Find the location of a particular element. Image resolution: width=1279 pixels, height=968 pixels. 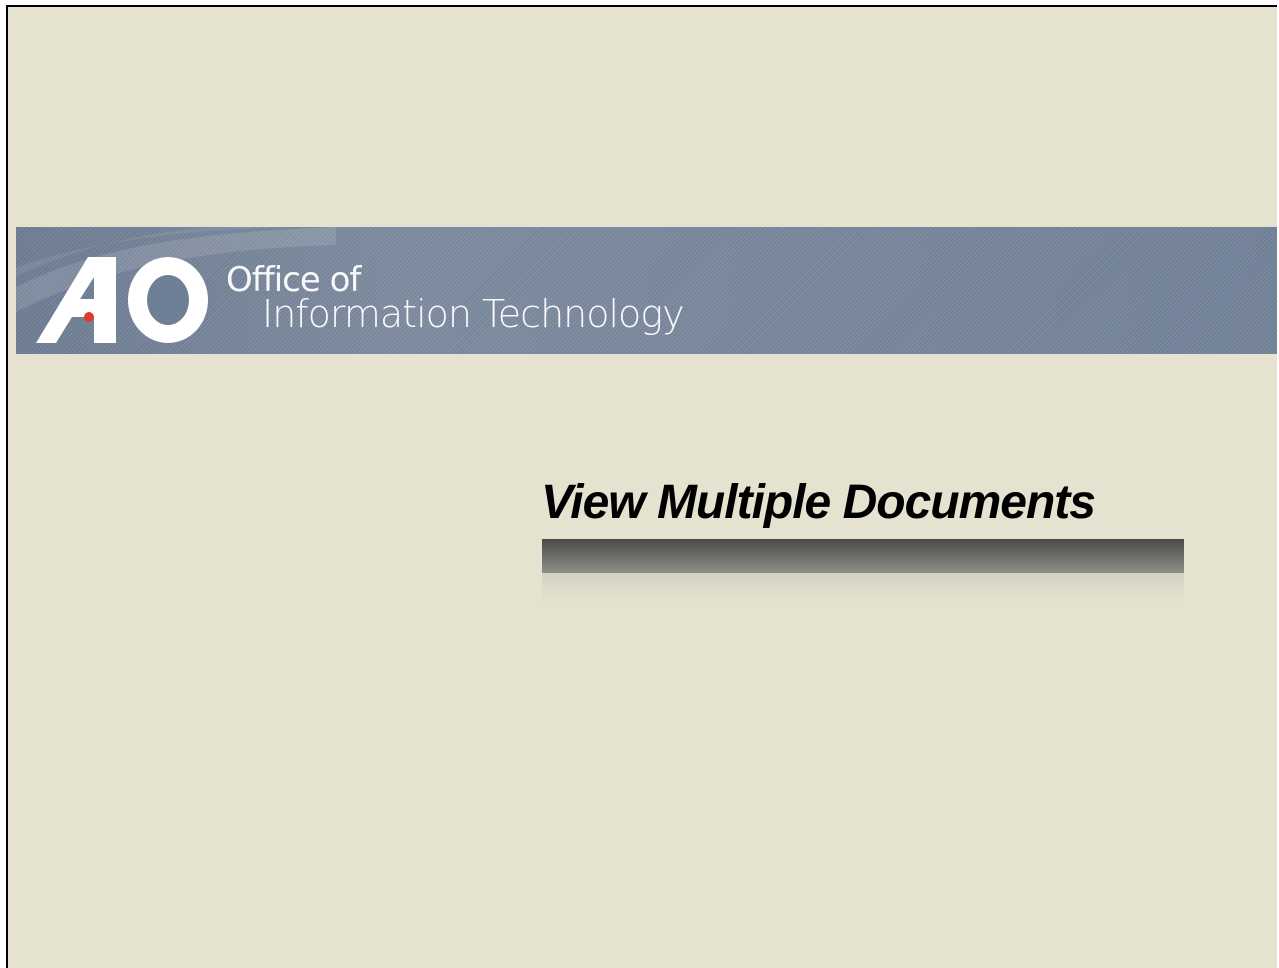

header-banner: Office of Information Technology is located at coordinates (646, 290).